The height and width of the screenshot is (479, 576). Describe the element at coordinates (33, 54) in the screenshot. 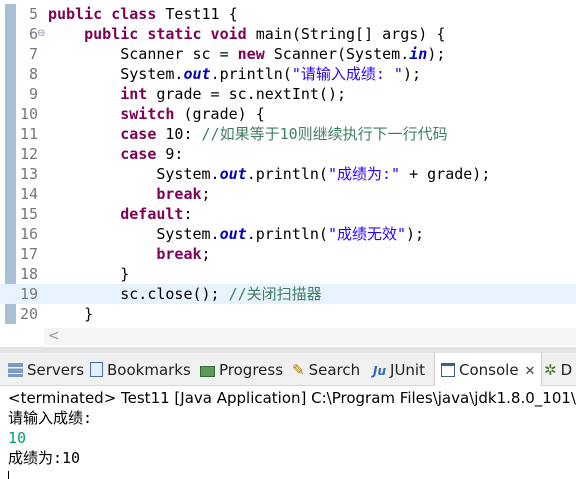

I see `line-number: 7` at that location.